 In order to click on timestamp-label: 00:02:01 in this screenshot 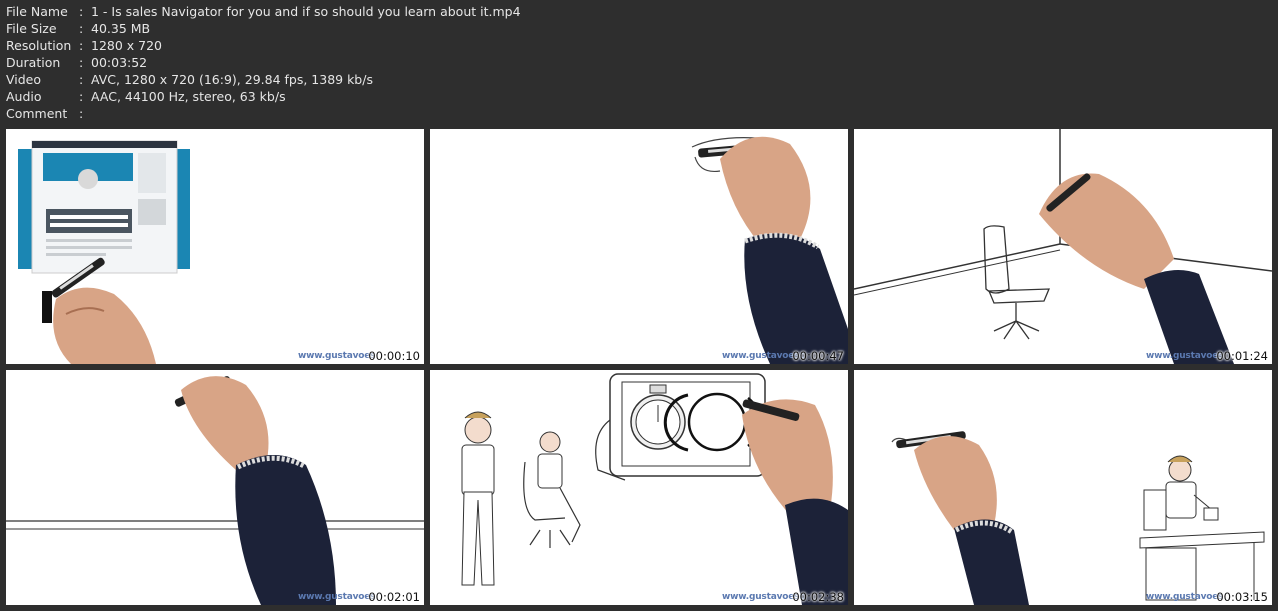, I will do `click(394, 597)`.